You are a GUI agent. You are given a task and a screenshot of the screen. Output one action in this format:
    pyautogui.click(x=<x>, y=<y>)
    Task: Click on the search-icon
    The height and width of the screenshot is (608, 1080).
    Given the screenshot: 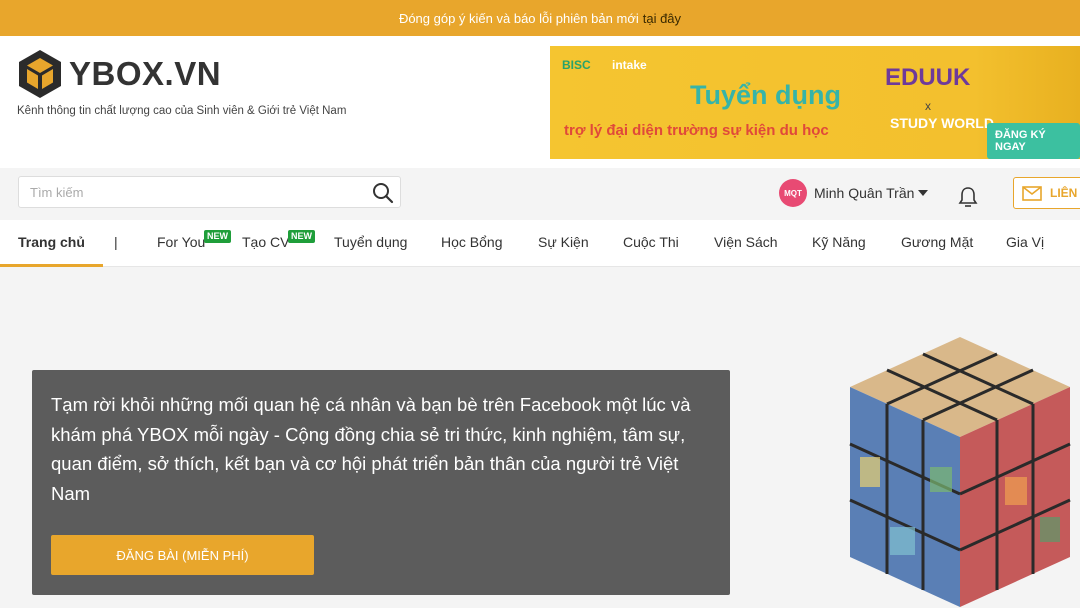 What is the action you would take?
    pyautogui.click(x=383, y=195)
    